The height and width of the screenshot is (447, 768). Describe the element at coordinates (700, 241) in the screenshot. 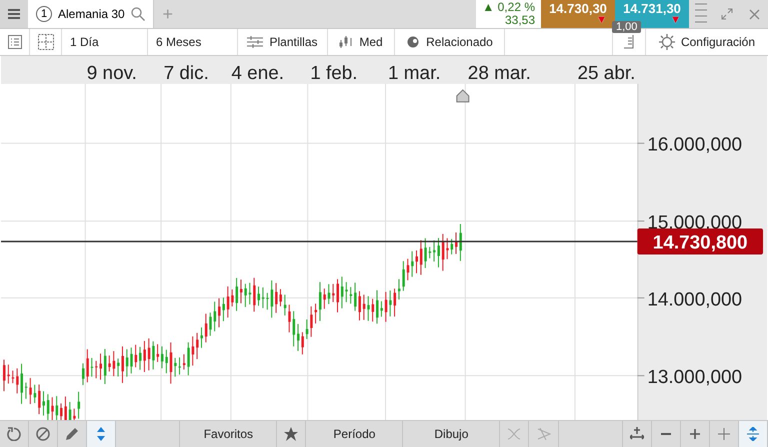

I see `current-price-label: 14.730,800` at that location.